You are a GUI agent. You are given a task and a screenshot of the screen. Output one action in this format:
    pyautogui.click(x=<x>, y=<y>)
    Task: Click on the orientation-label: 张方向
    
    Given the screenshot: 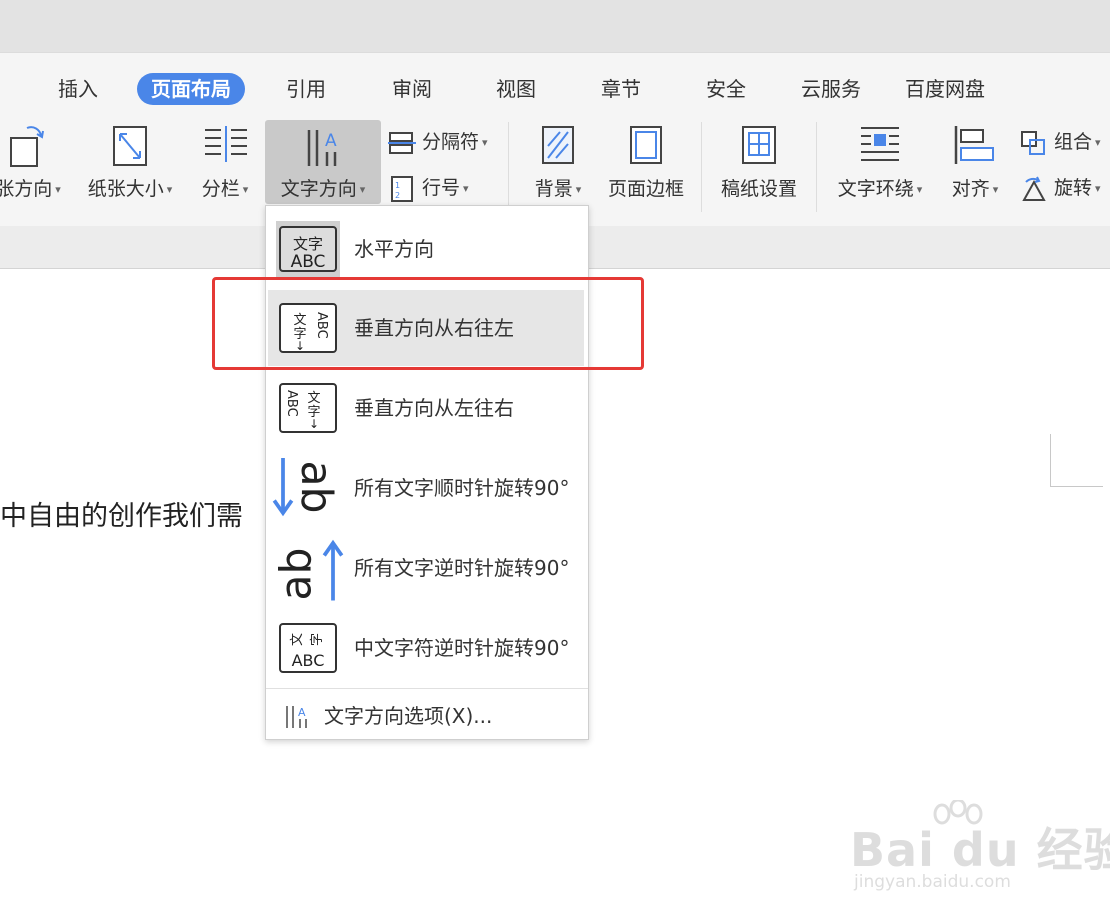 What is the action you would take?
    pyautogui.click(x=26, y=189)
    